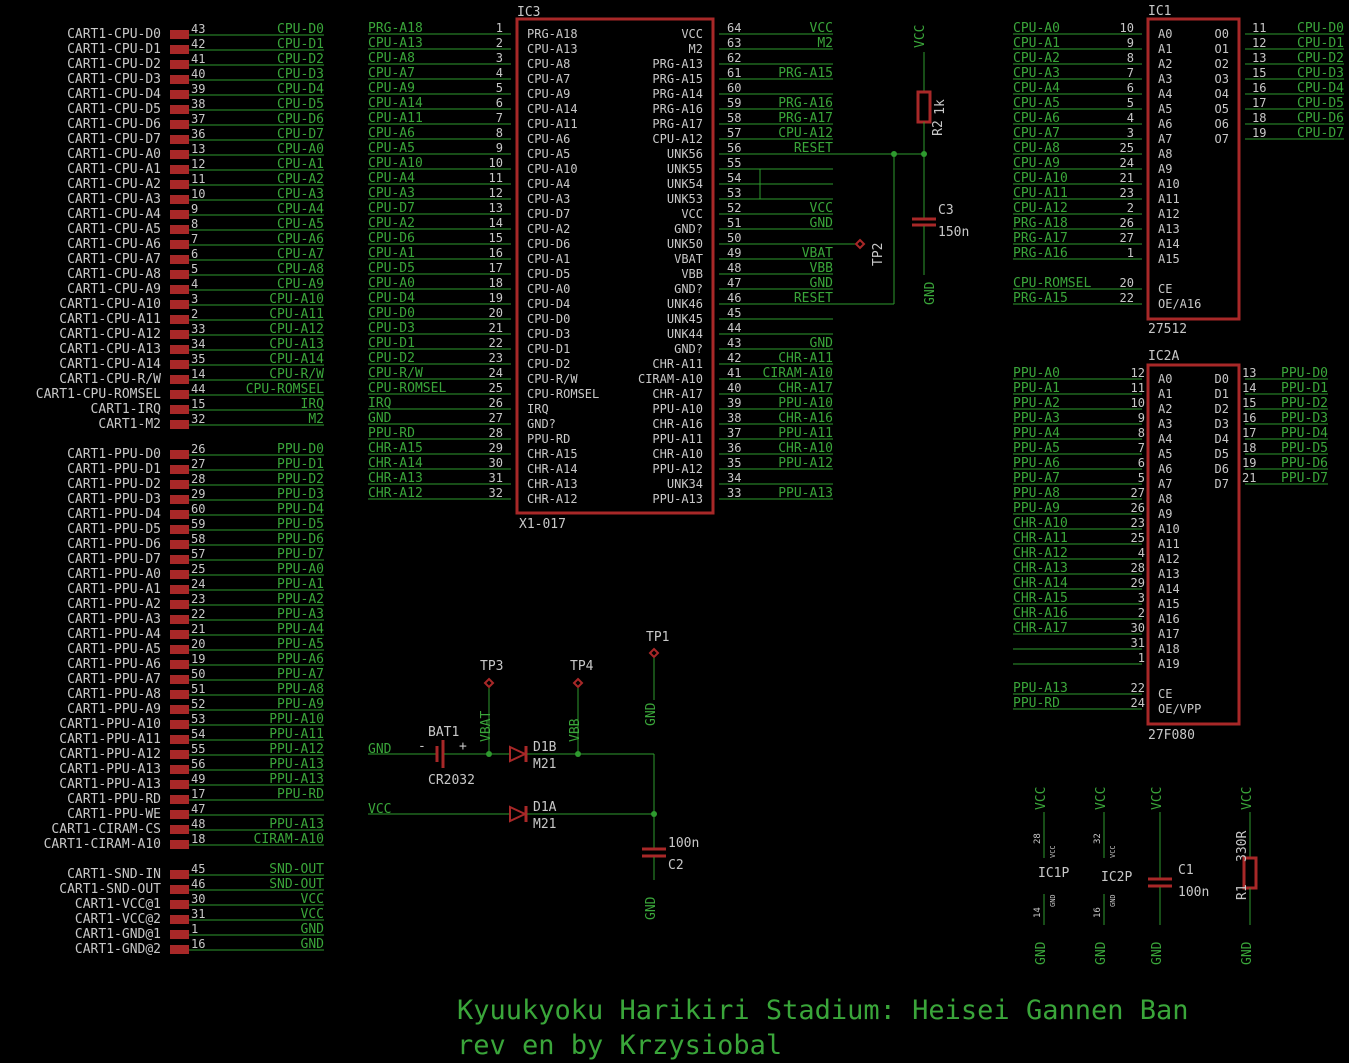 This screenshot has width=1349, height=1063. What do you see at coordinates (1169, 604) in the screenshot?
I see `ic-pin-name: A15` at bounding box center [1169, 604].